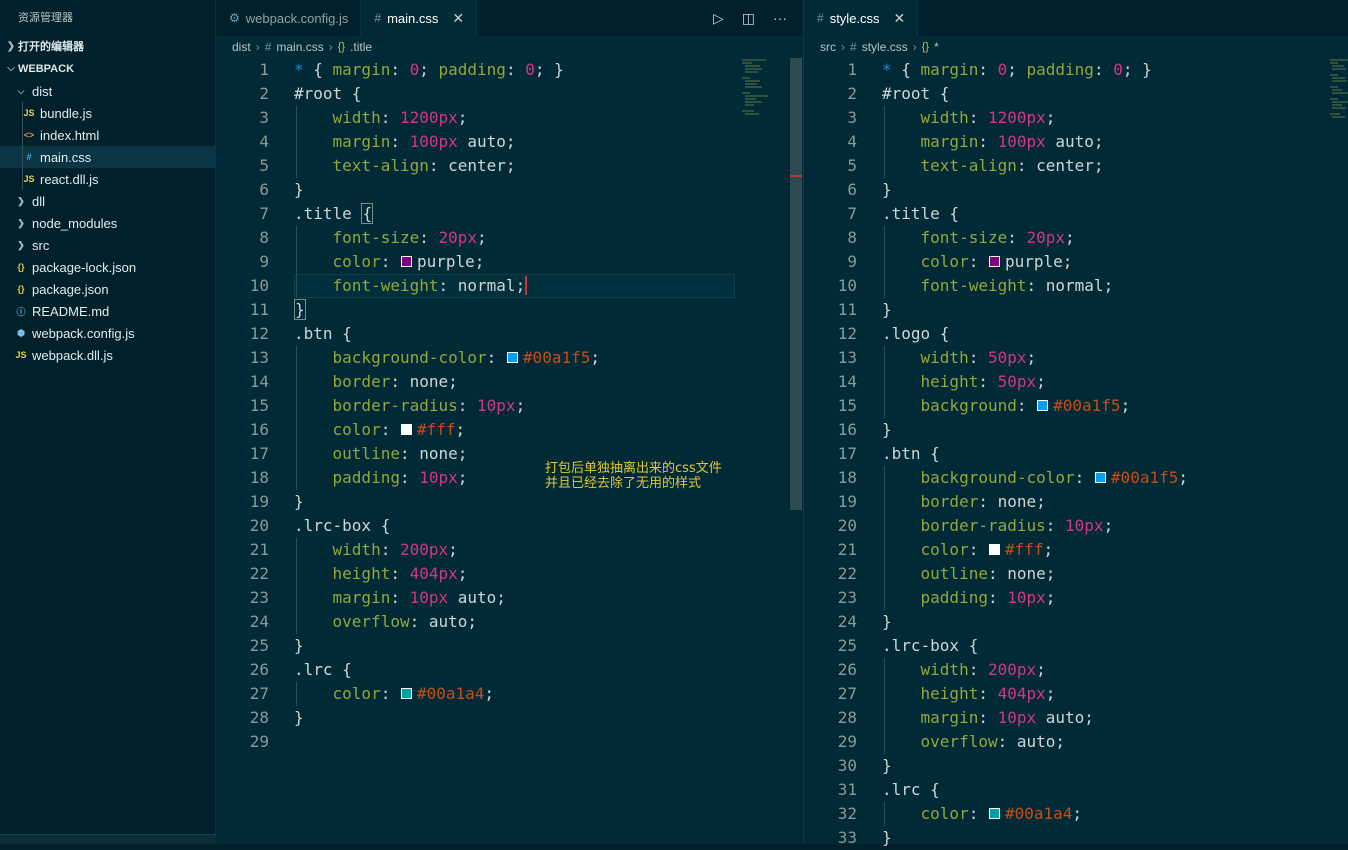  What do you see at coordinates (107, 157) in the screenshot?
I see `tree-item-main-css: # main.css` at bounding box center [107, 157].